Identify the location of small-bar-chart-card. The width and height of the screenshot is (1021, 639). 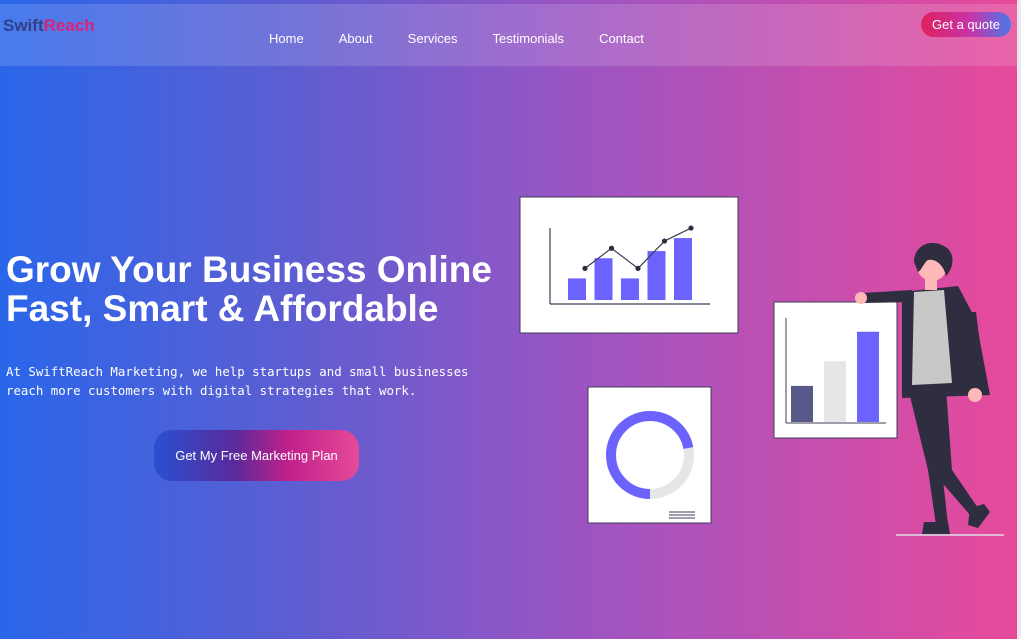
(835, 370).